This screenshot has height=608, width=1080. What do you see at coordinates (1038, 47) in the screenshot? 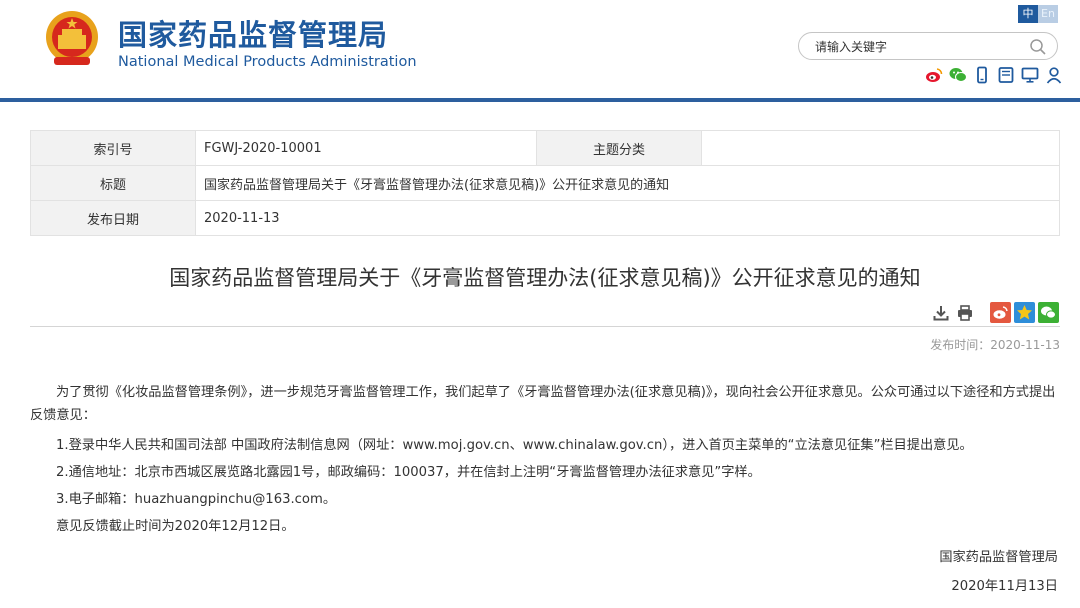
I see `search-icon` at bounding box center [1038, 47].